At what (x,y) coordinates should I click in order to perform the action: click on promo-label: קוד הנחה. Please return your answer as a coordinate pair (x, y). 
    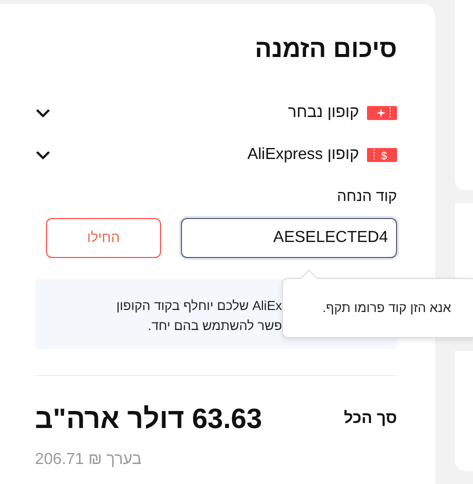
    Looking at the image, I should click on (366, 197).